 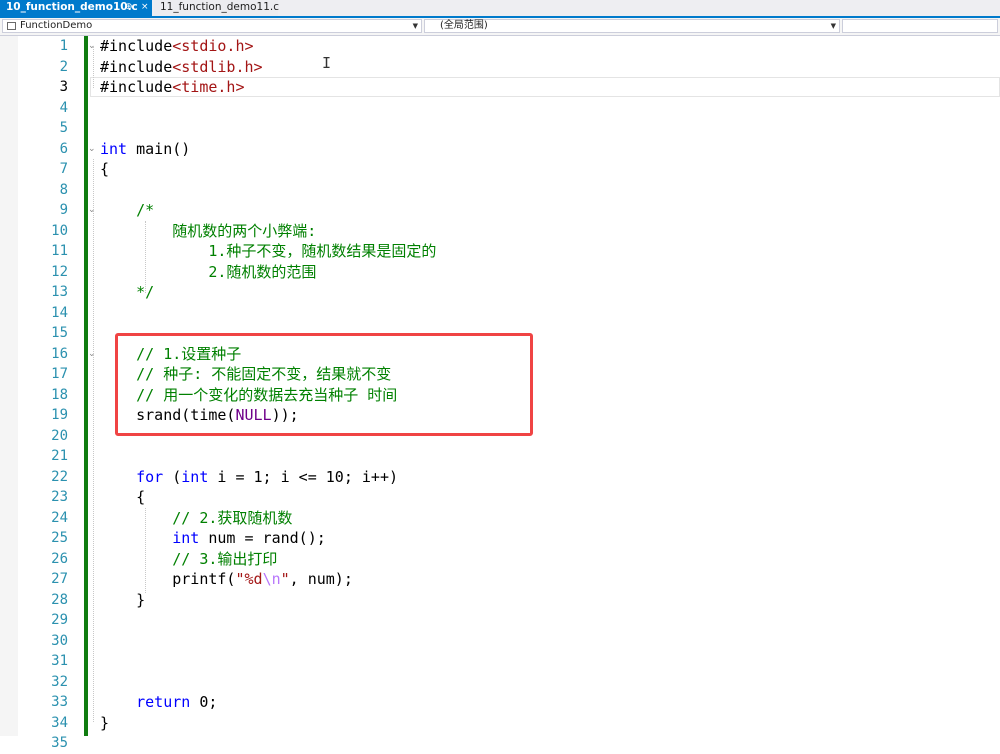 What do you see at coordinates (59, 251) in the screenshot?
I see `line-number: 11` at bounding box center [59, 251].